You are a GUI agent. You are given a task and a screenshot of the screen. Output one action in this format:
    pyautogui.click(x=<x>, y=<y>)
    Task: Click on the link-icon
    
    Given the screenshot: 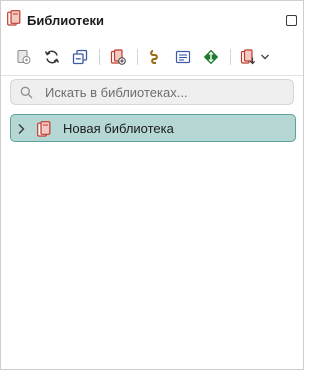 What is the action you would take?
    pyautogui.click(x=155, y=57)
    